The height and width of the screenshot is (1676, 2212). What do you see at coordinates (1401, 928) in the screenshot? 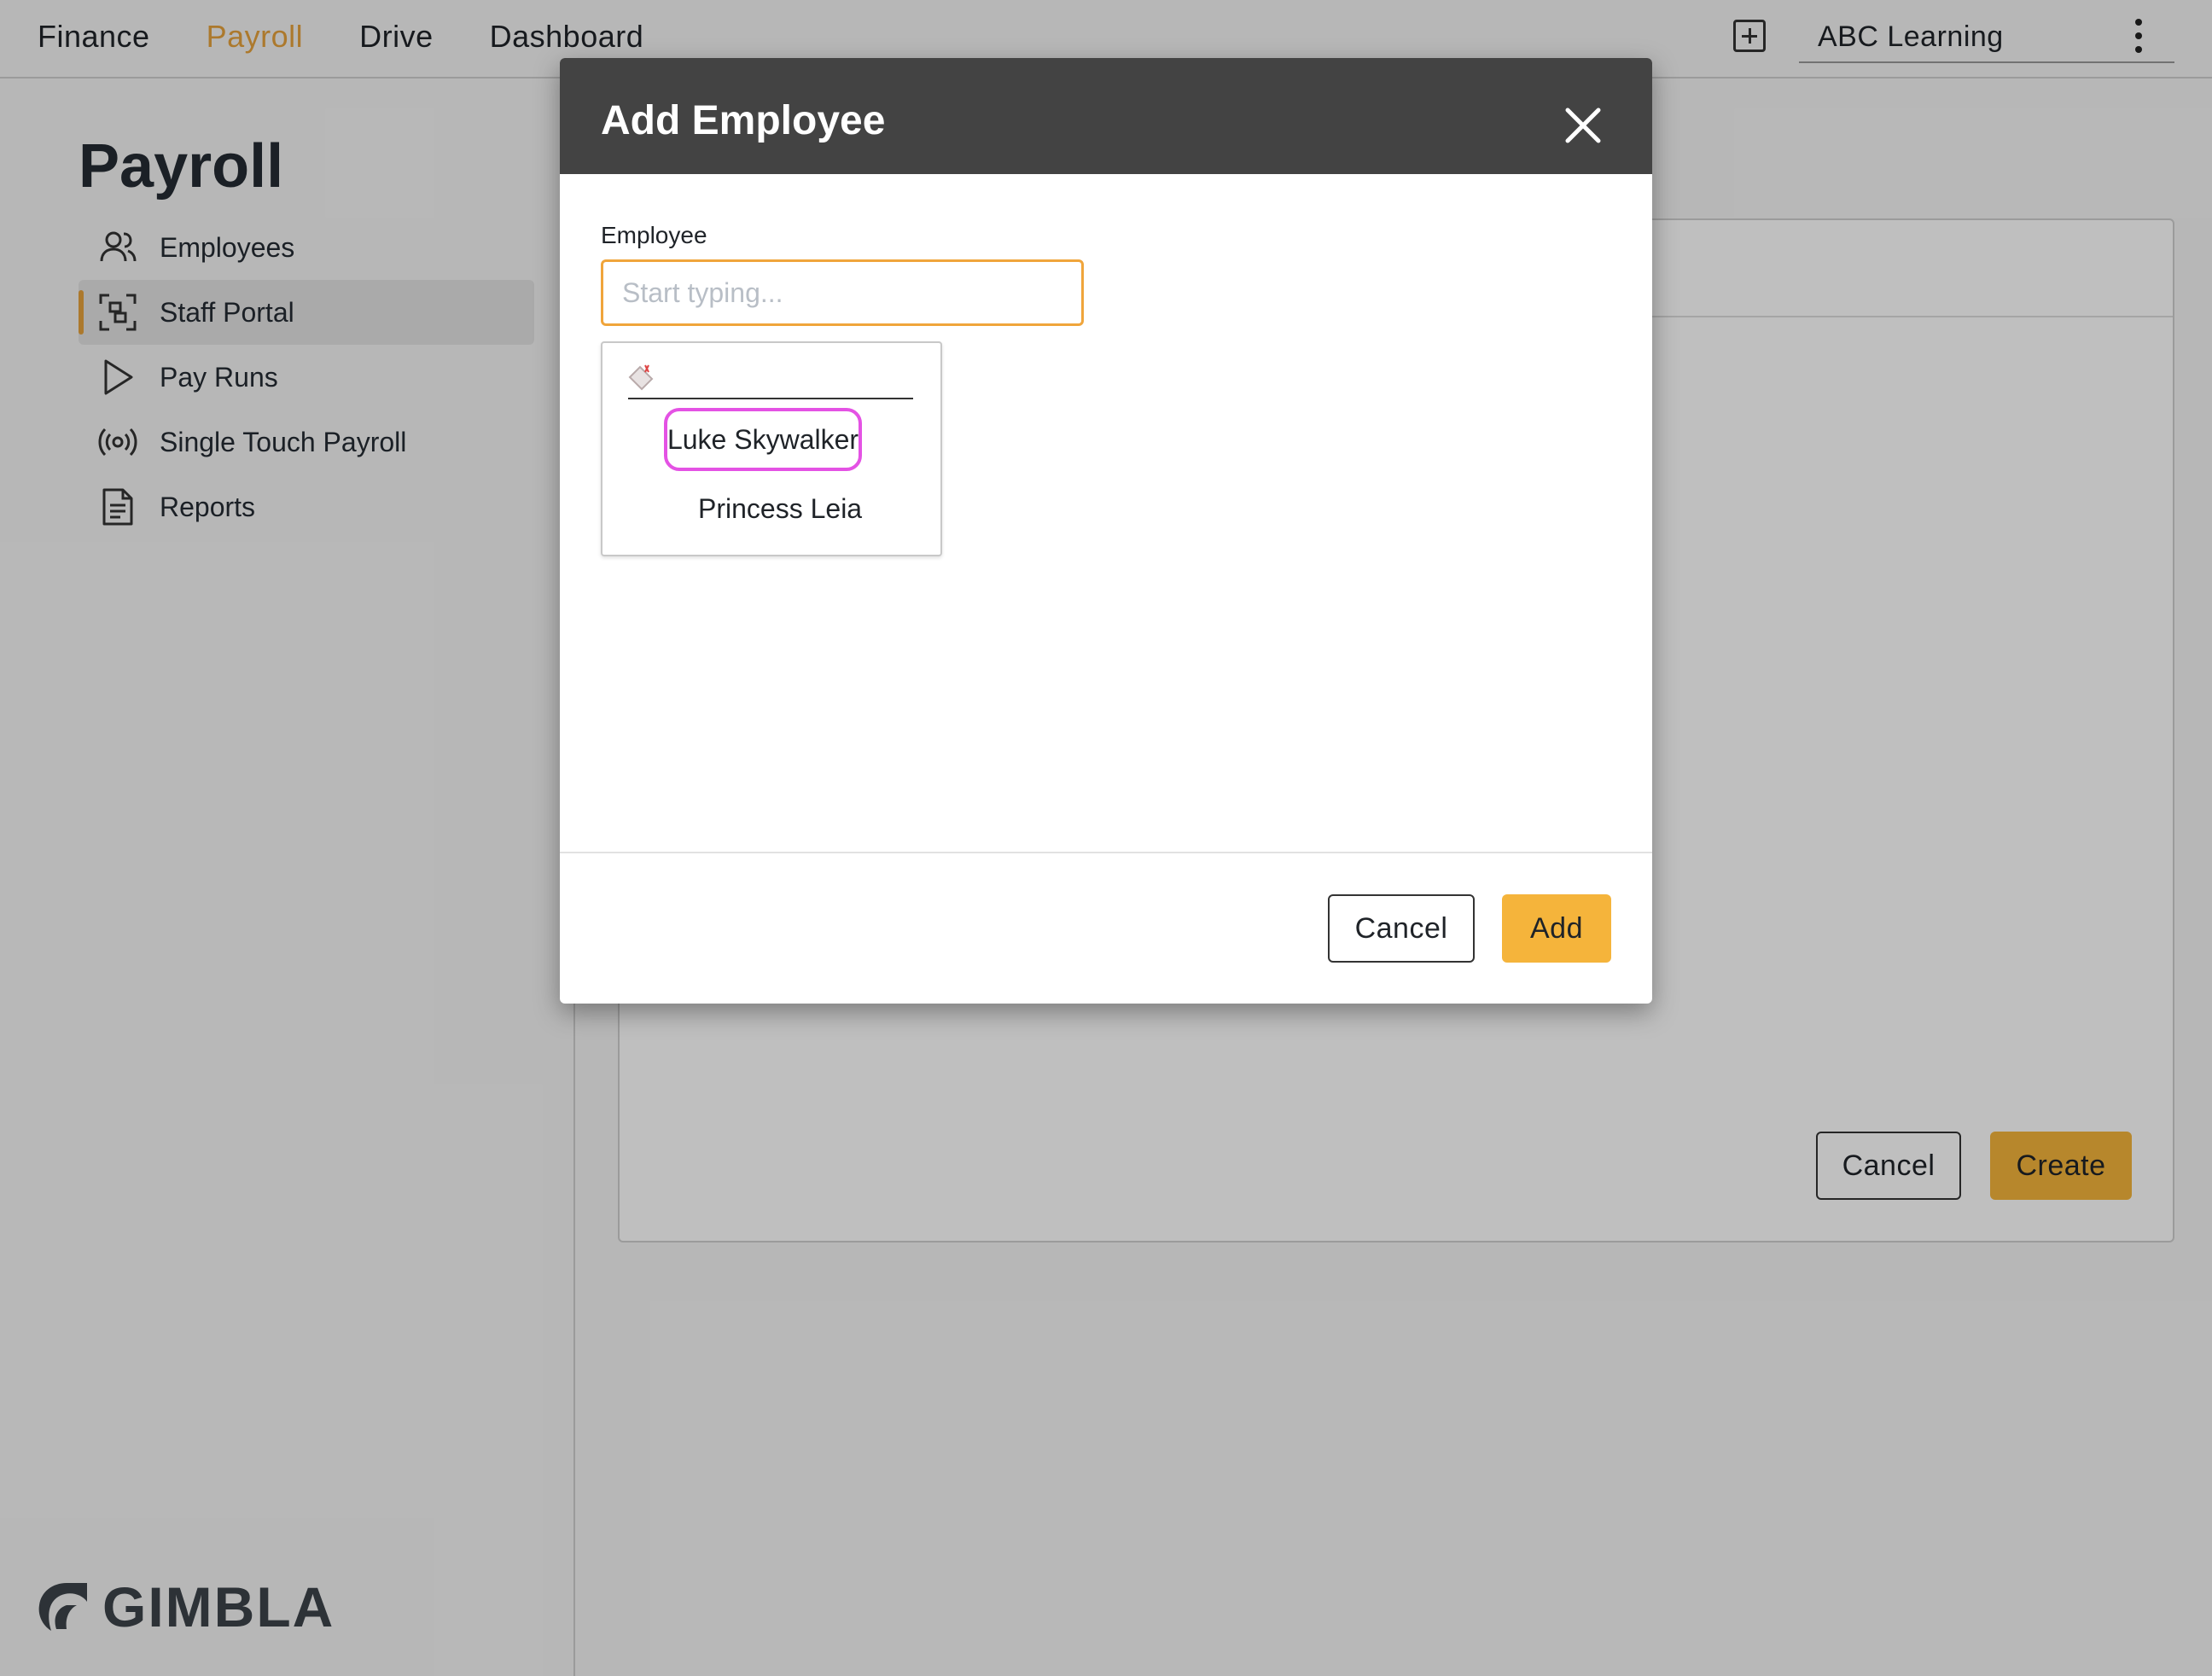
I see `dialog-cancel-button: Cancel` at bounding box center [1401, 928].